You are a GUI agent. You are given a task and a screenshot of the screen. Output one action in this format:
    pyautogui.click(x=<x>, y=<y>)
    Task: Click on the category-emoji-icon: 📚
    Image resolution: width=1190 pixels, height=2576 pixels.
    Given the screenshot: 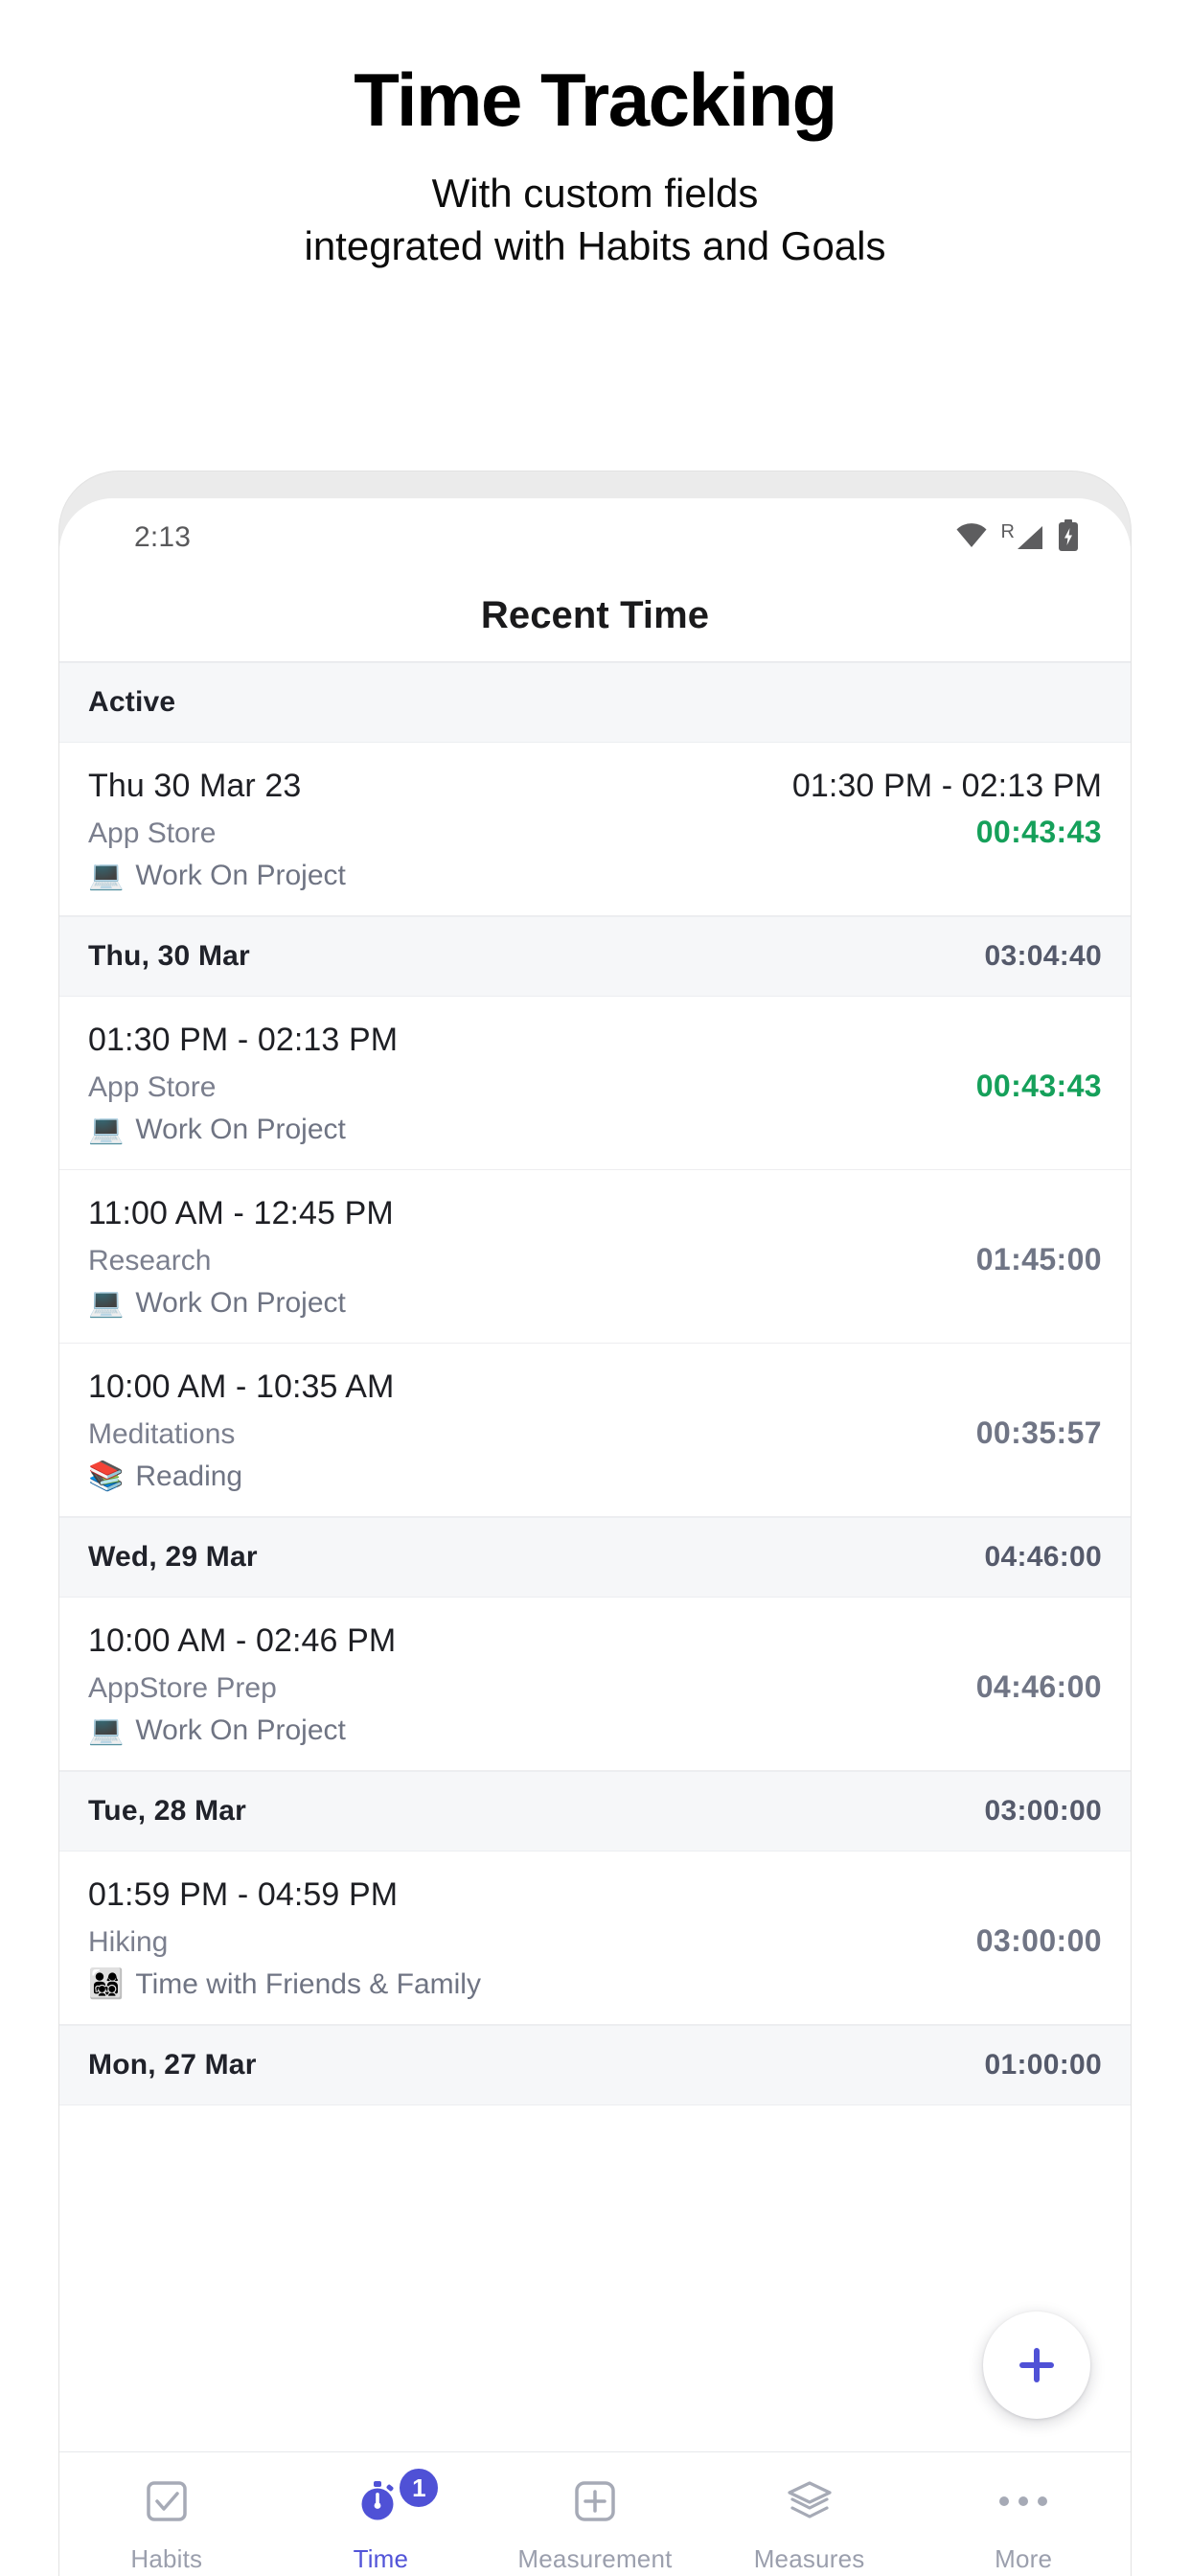 What is the action you would take?
    pyautogui.click(x=107, y=1476)
    